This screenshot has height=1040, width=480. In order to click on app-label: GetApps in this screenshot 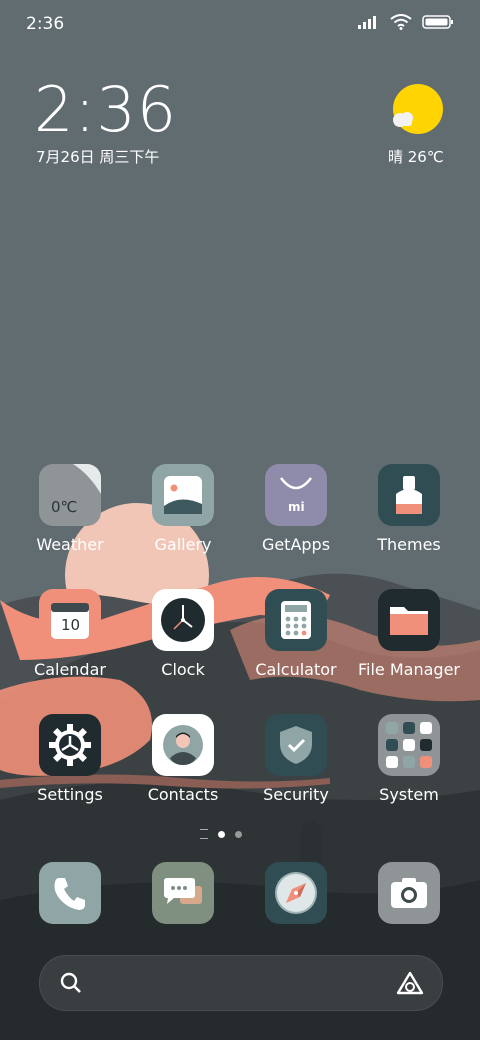, I will do `click(296, 544)`.